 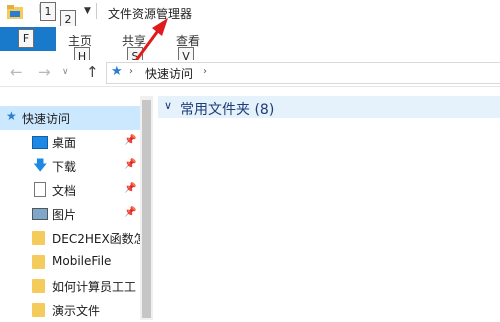 I want to click on document-icon, so click(x=40, y=189).